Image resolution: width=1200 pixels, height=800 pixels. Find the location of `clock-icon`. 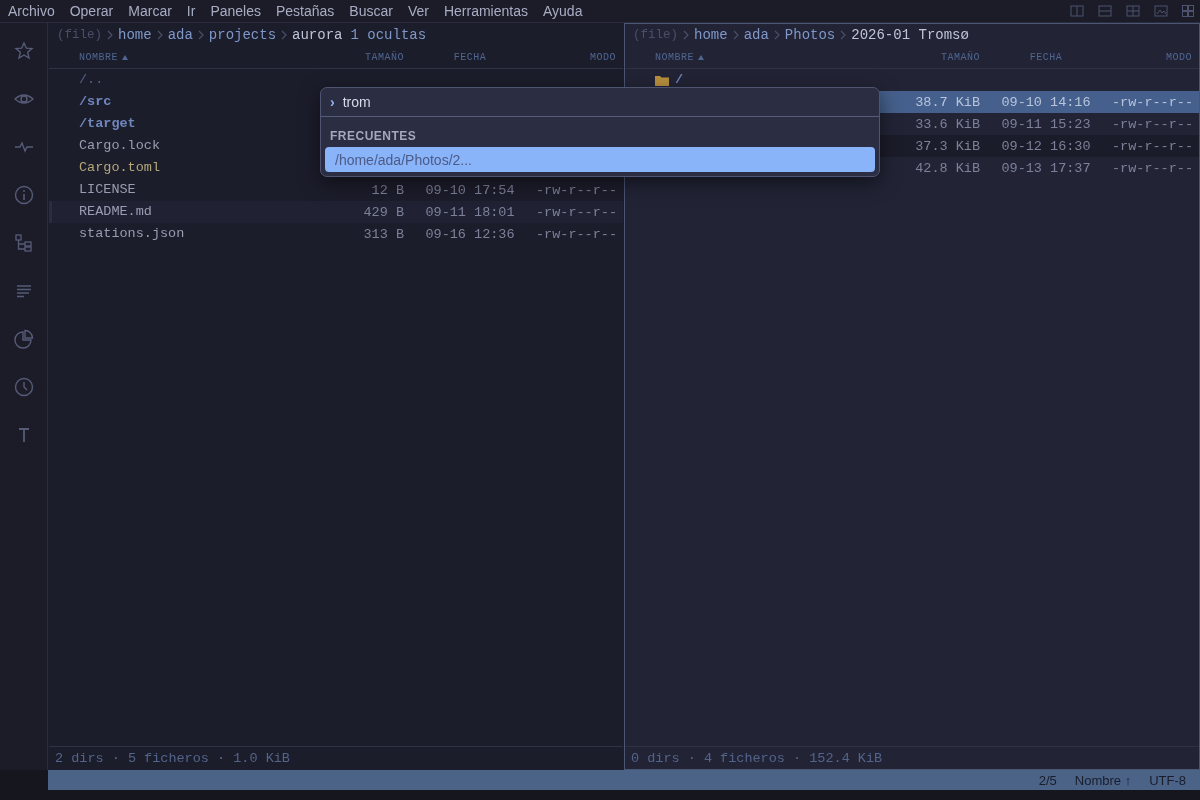

clock-icon is located at coordinates (23, 387).